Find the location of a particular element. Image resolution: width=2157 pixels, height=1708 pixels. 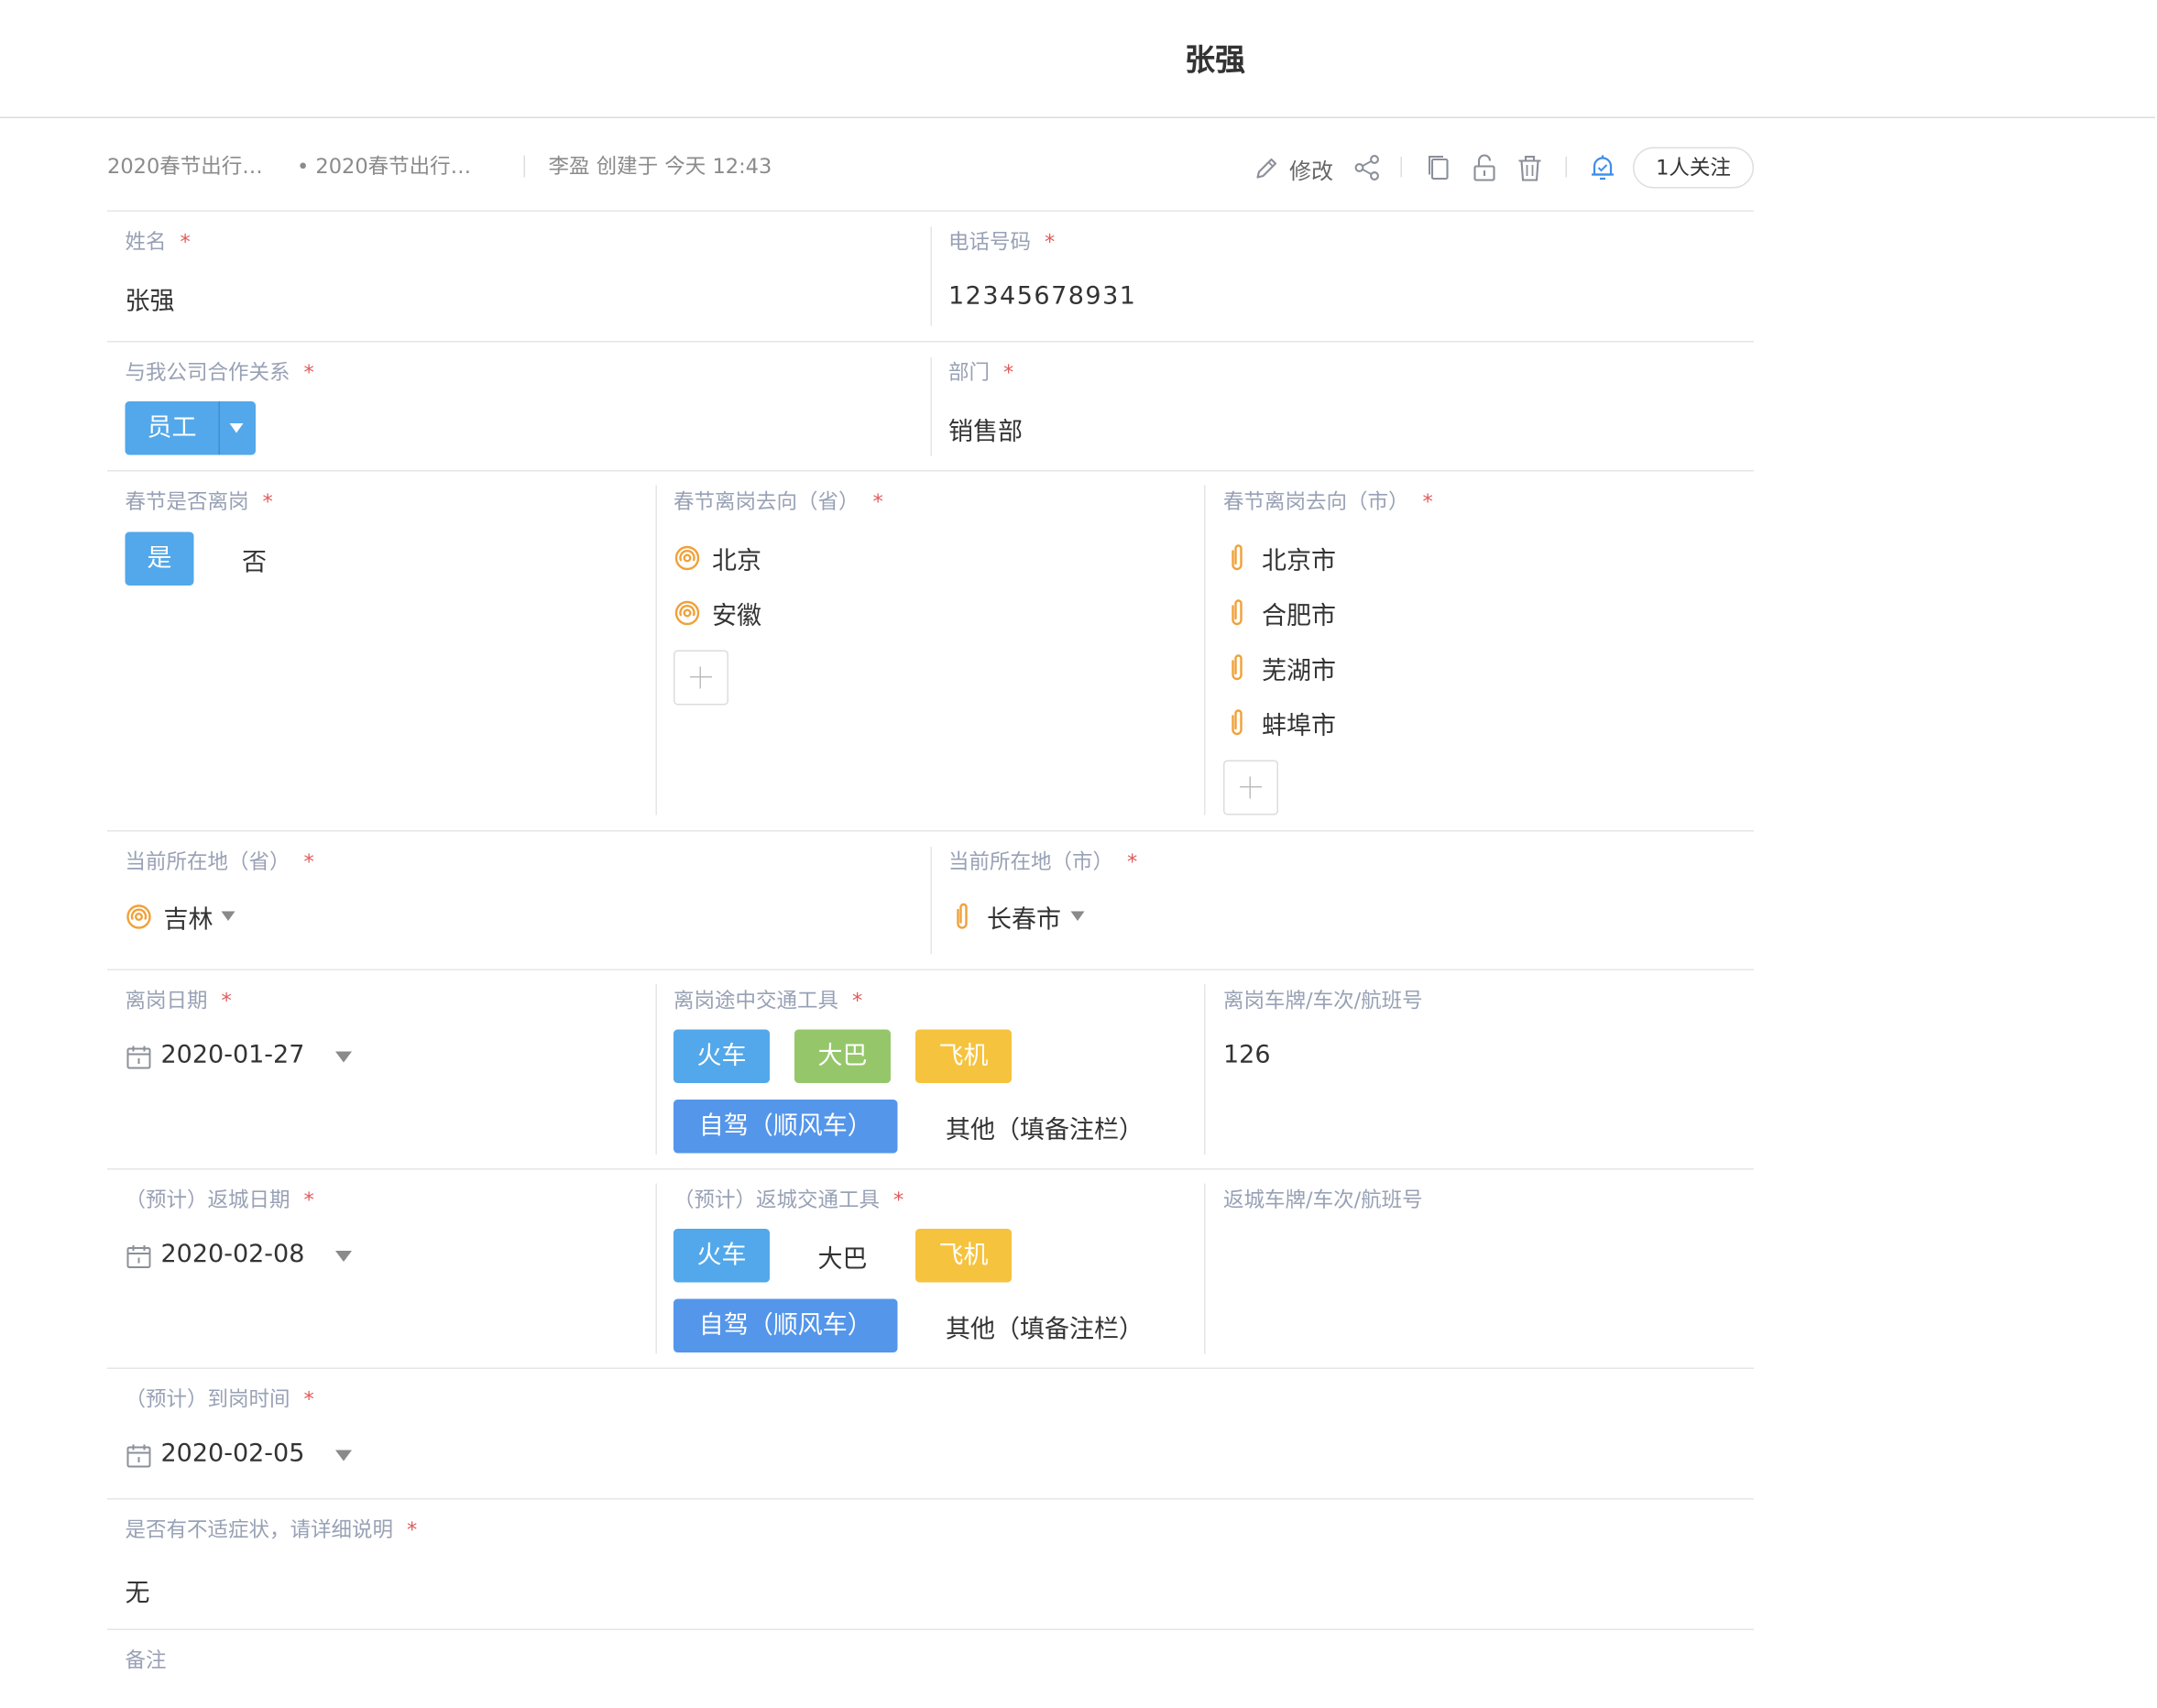

leave-transport-bus: 大巴 is located at coordinates (842, 1056).